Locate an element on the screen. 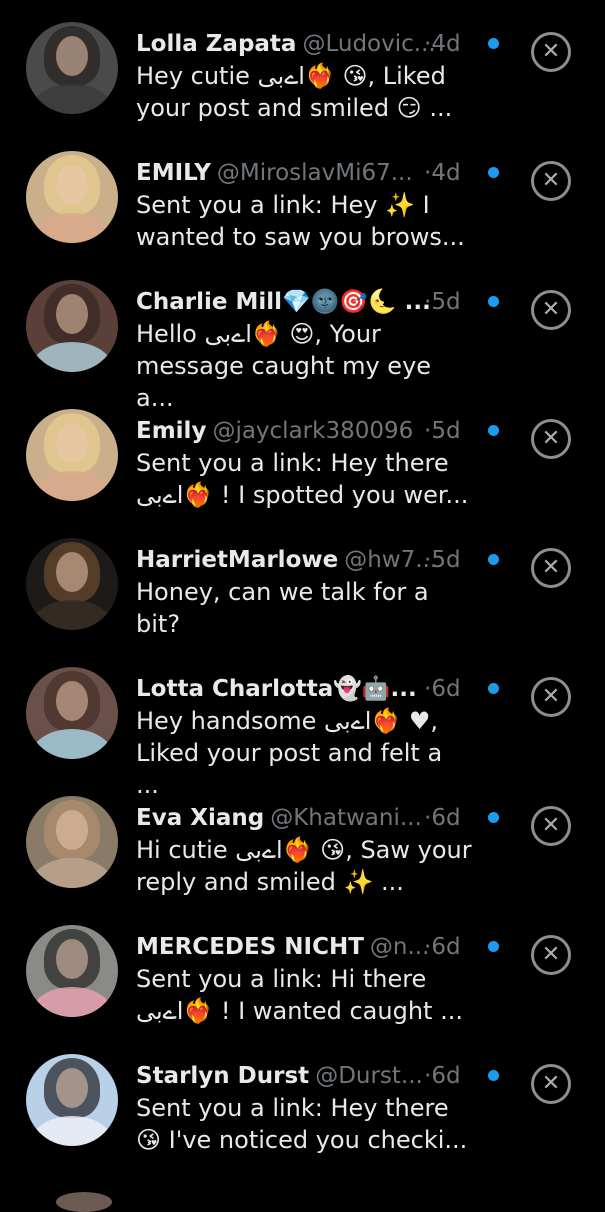  sender-name: Emily is located at coordinates (171, 431).